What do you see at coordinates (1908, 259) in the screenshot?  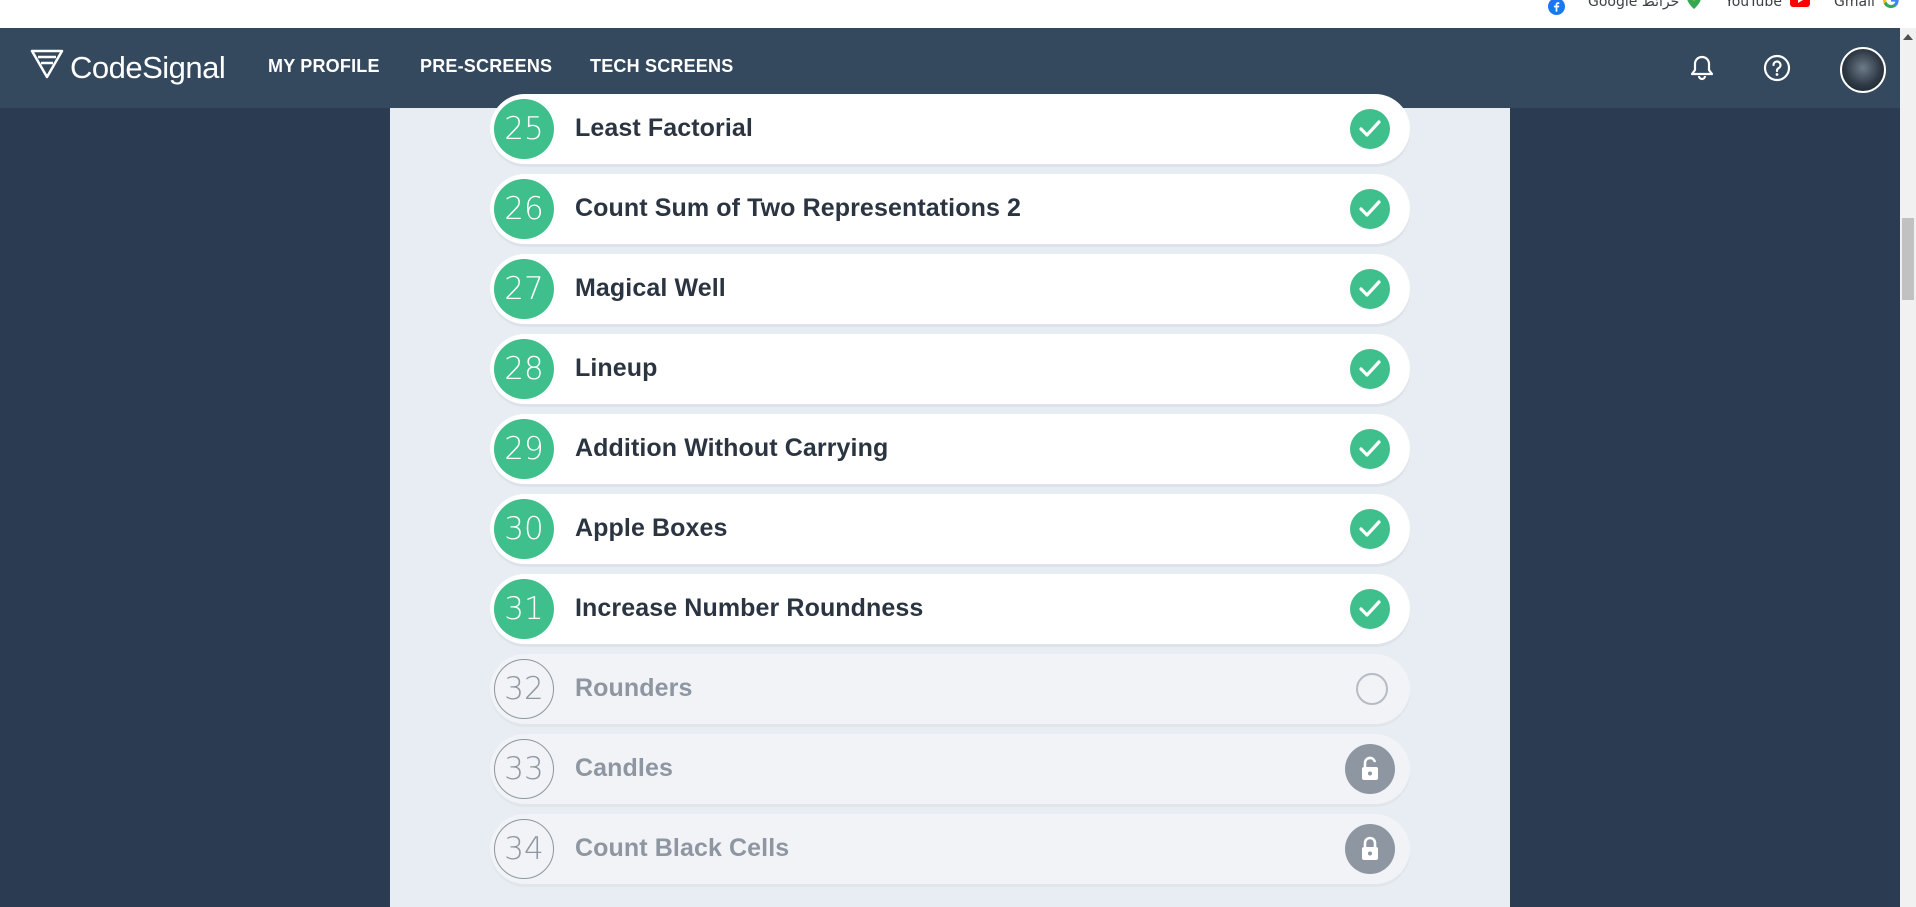 I see `scrollbar-thumb` at bounding box center [1908, 259].